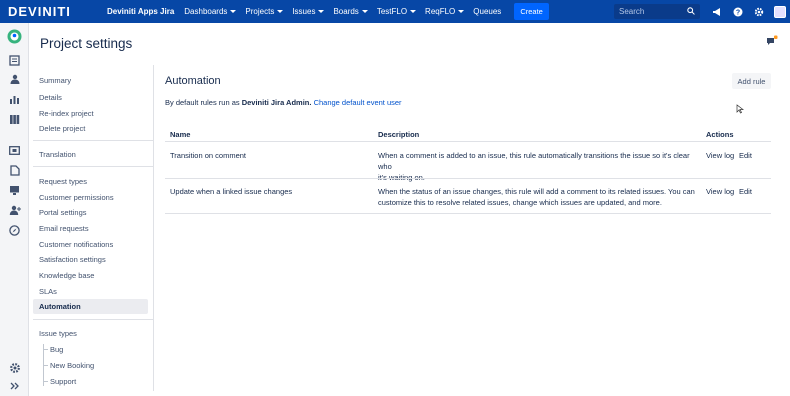 This screenshot has width=790, height=396. I want to click on compass-icon, so click(14, 230).